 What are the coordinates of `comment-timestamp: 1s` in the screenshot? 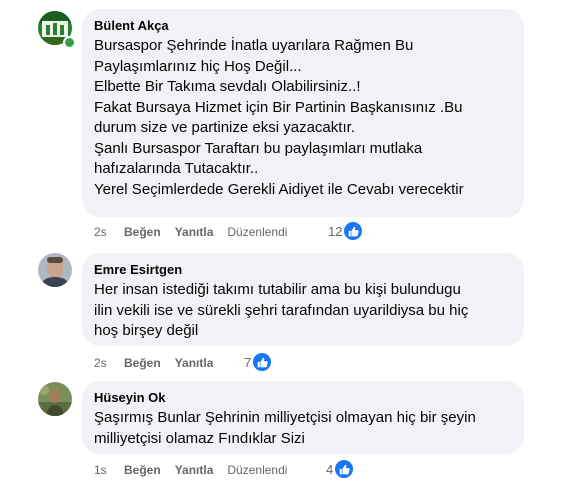 It's located at (109, 470).